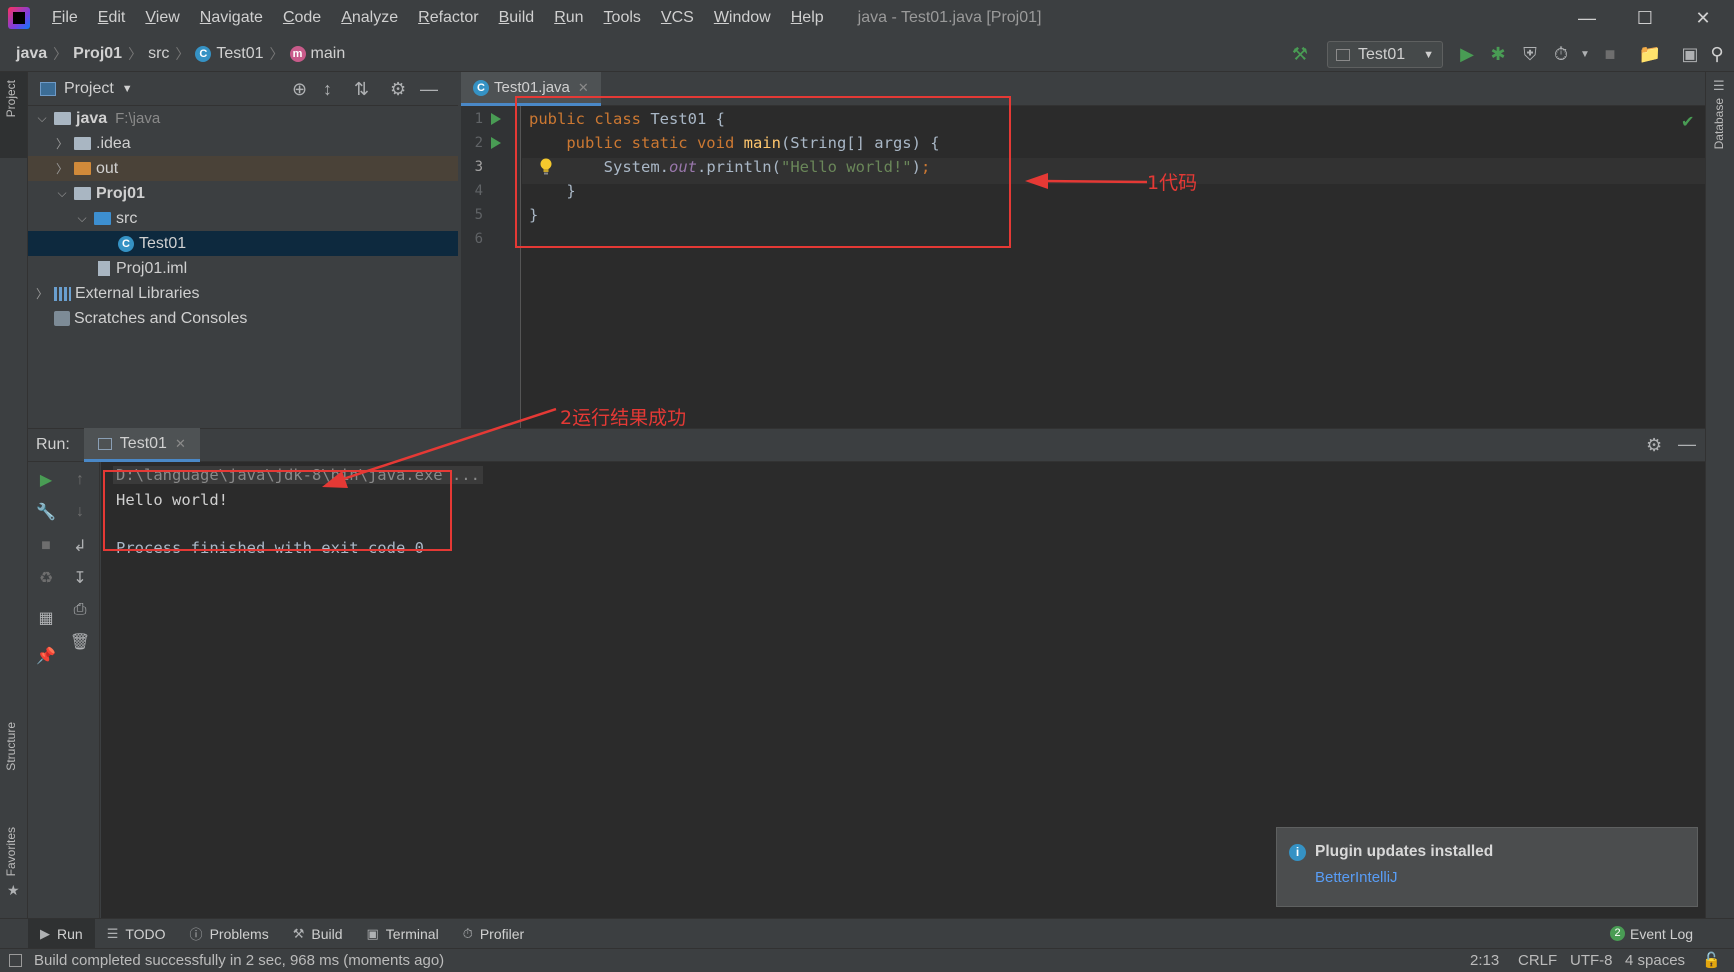  I want to click on print-icon: ⎙, so click(80, 610).